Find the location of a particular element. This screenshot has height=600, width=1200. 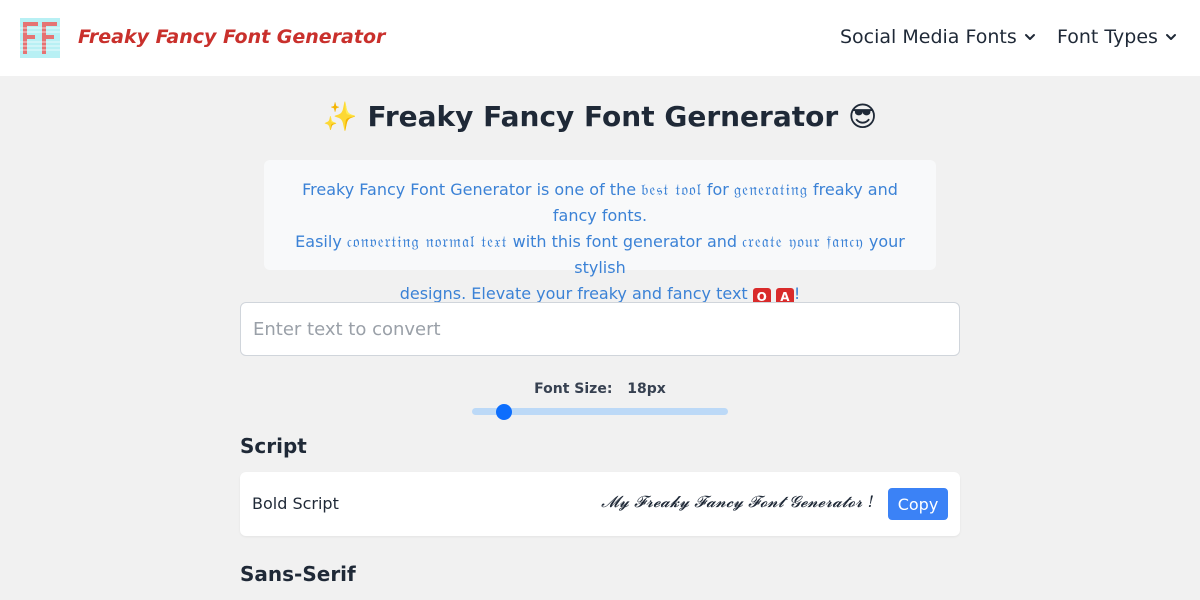

nav-font-types: Font Types is located at coordinates (1117, 37).